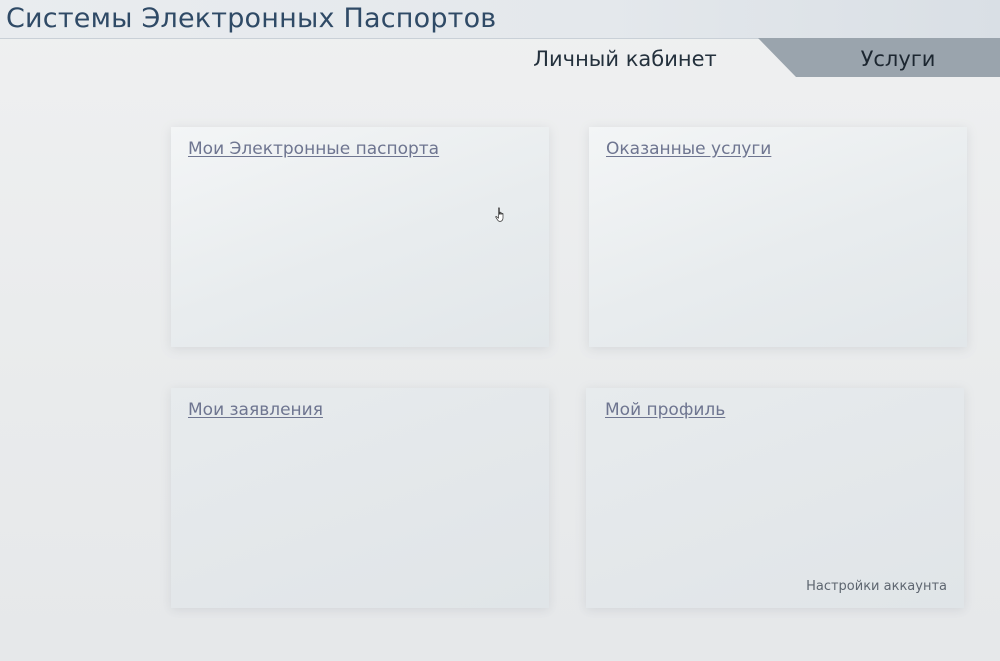  Describe the element at coordinates (625, 57) in the screenshot. I see `tab-personal-cabinet: Личный кабинет` at that location.